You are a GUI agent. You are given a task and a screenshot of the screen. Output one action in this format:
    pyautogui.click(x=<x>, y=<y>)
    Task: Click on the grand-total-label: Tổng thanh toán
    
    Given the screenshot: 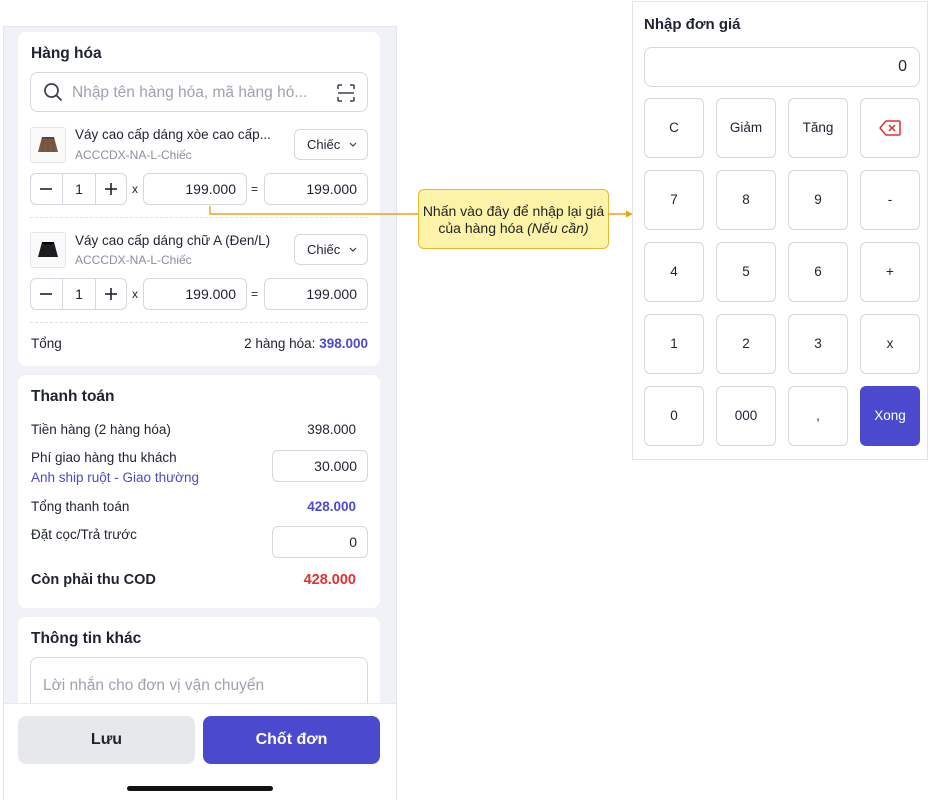 What is the action you would take?
    pyautogui.click(x=80, y=506)
    